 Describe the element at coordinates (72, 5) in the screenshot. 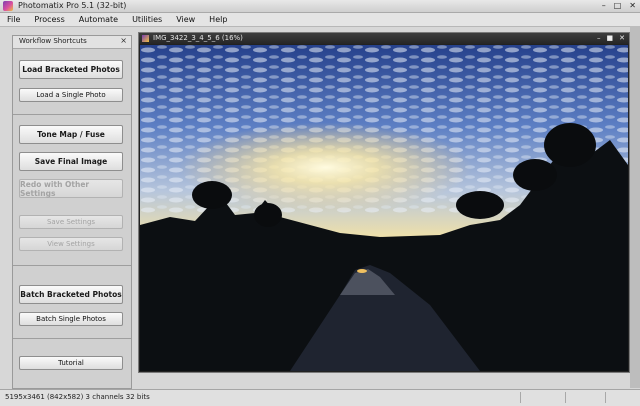

I see `window-title: Photomatix Pro 5.1 (32-bit)` at that location.